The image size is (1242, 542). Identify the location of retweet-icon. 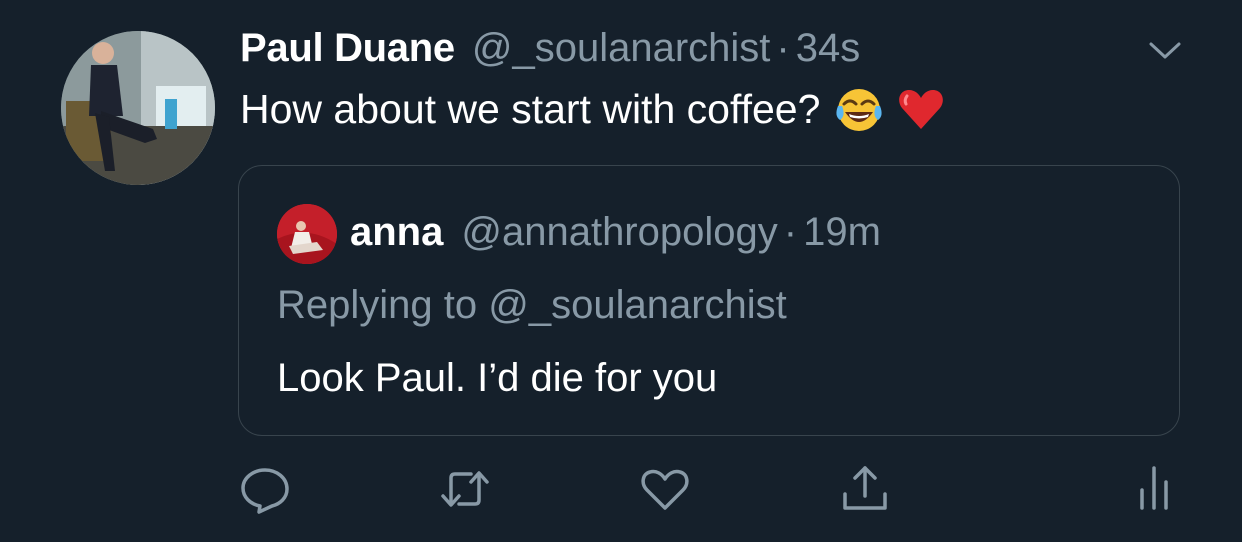
(465, 489).